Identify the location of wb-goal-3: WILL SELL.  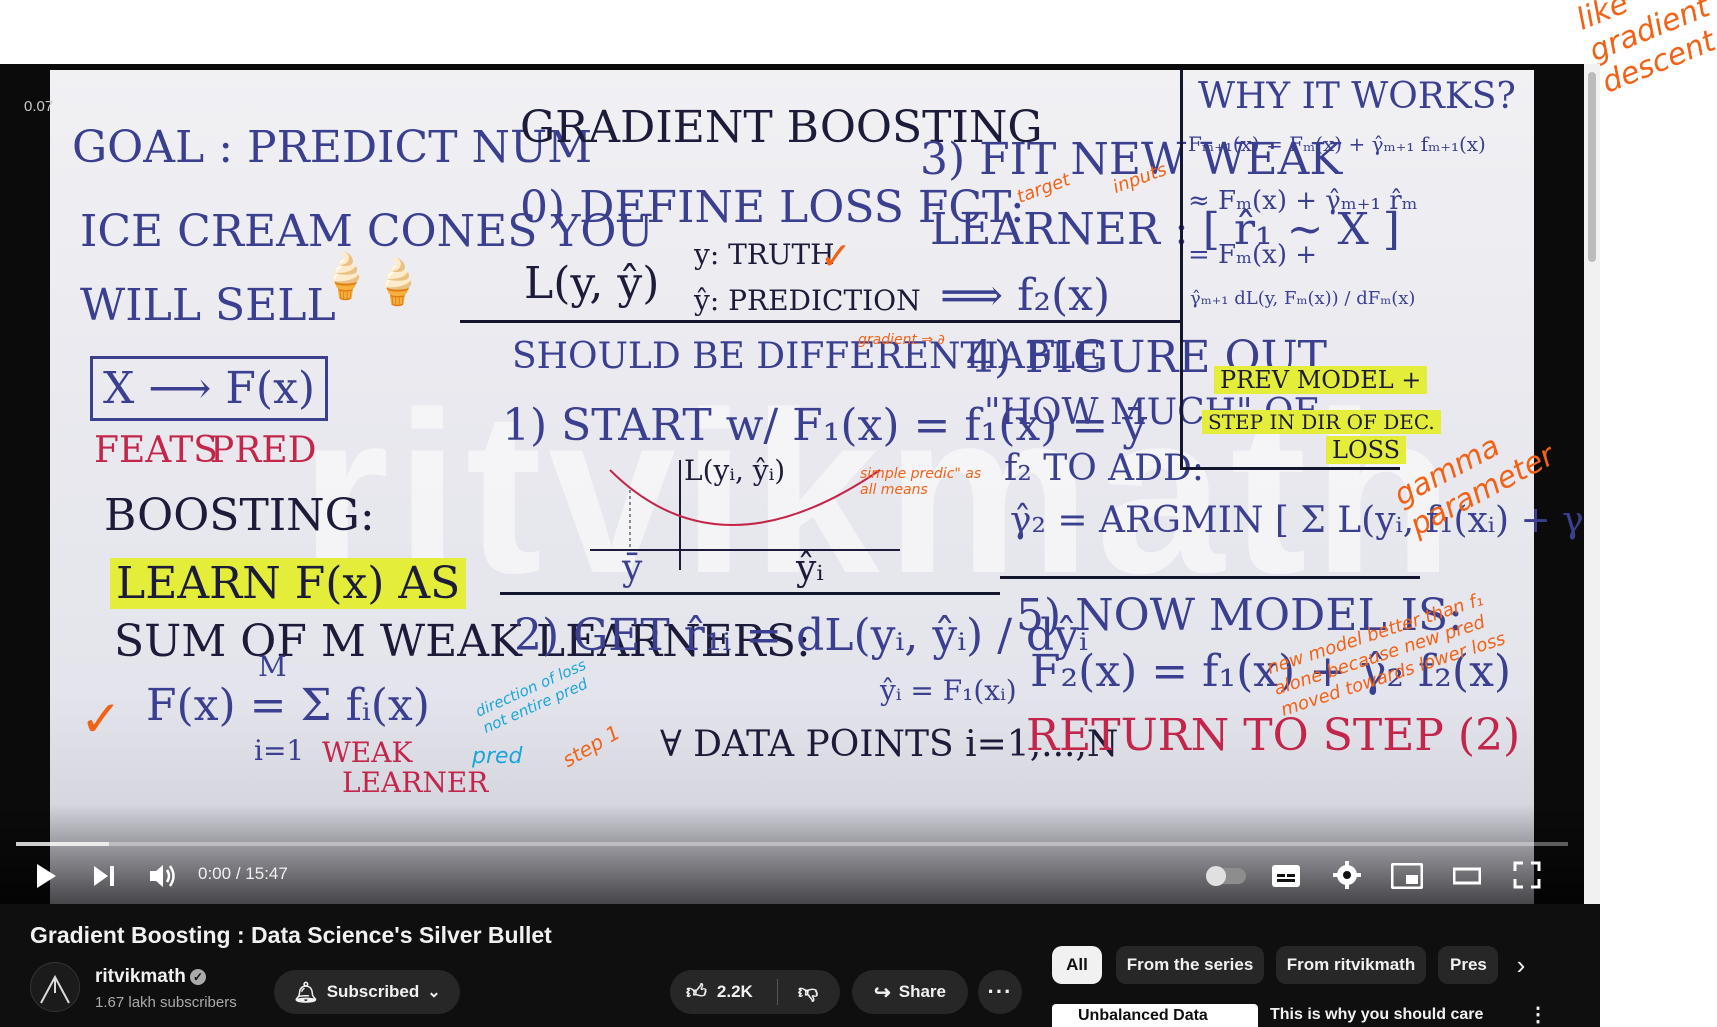
(208, 305).